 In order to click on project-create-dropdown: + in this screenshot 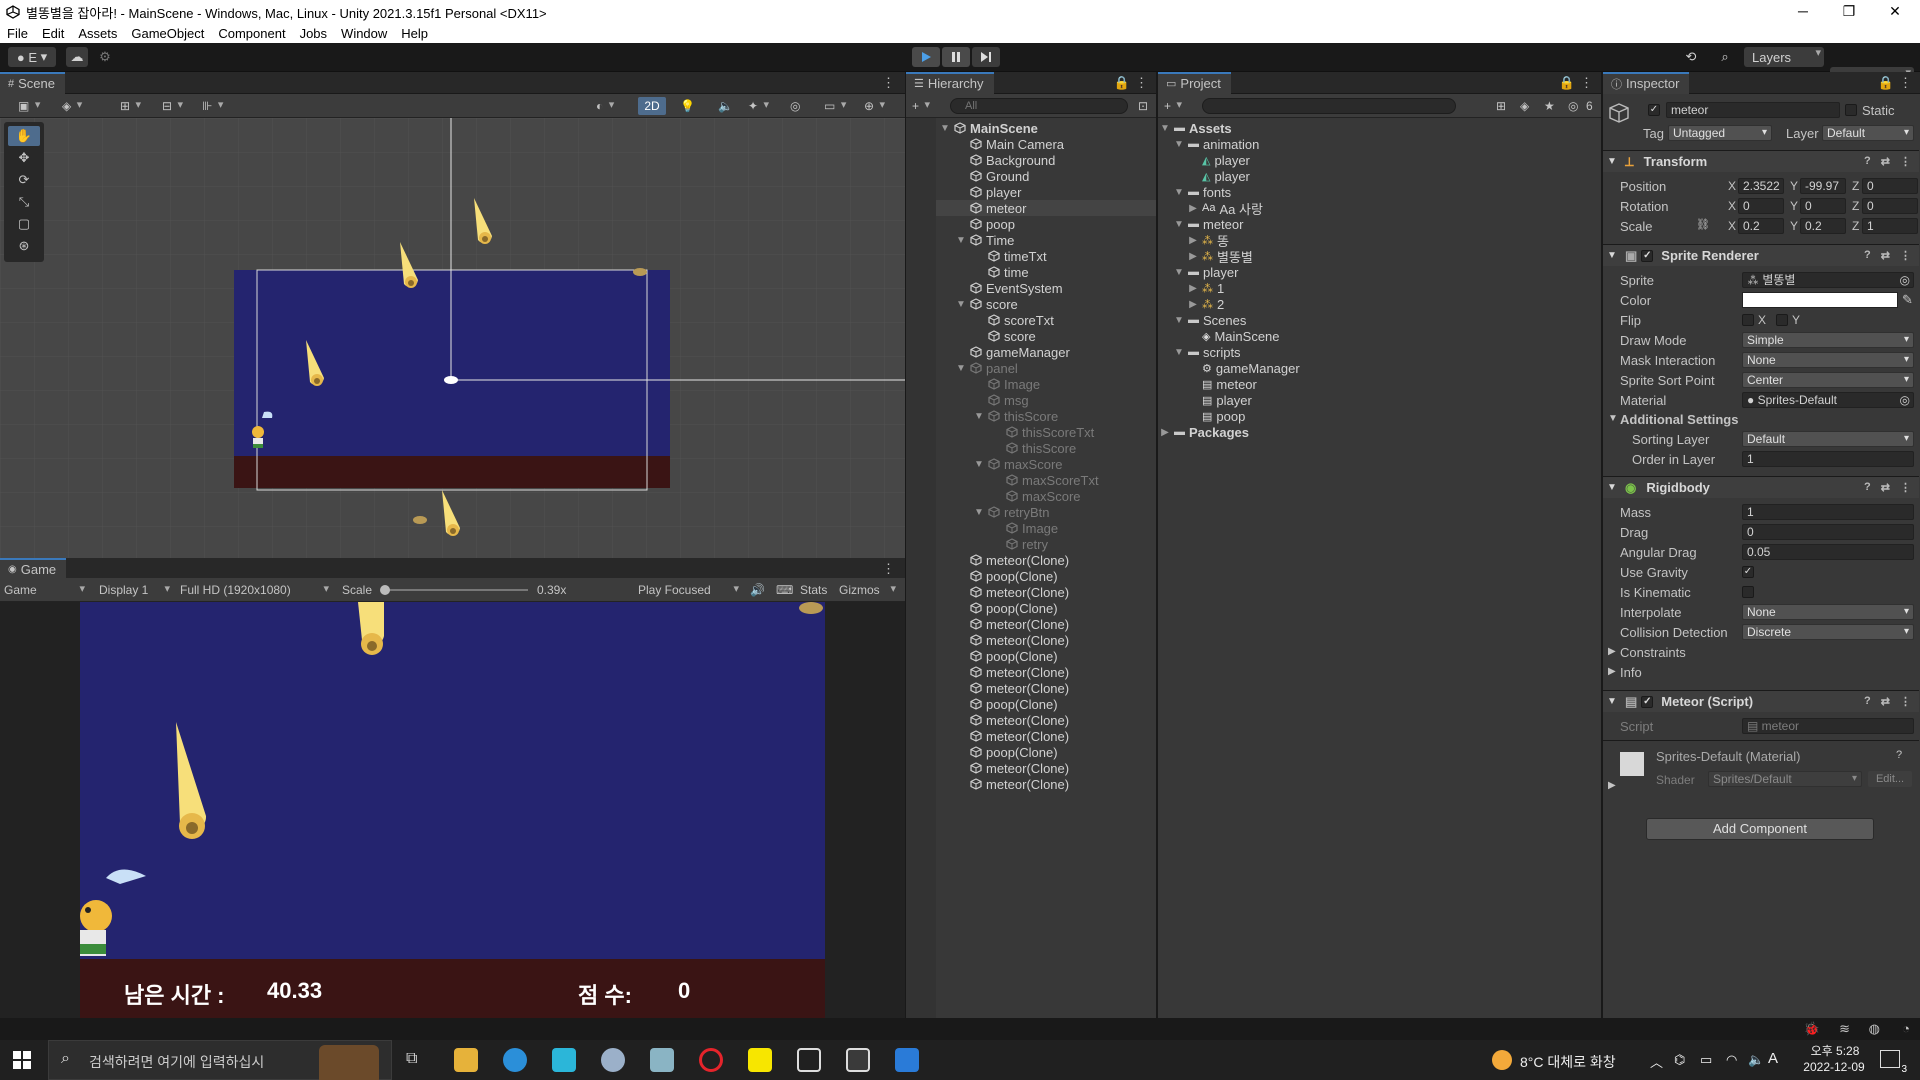, I will do `click(1174, 105)`.